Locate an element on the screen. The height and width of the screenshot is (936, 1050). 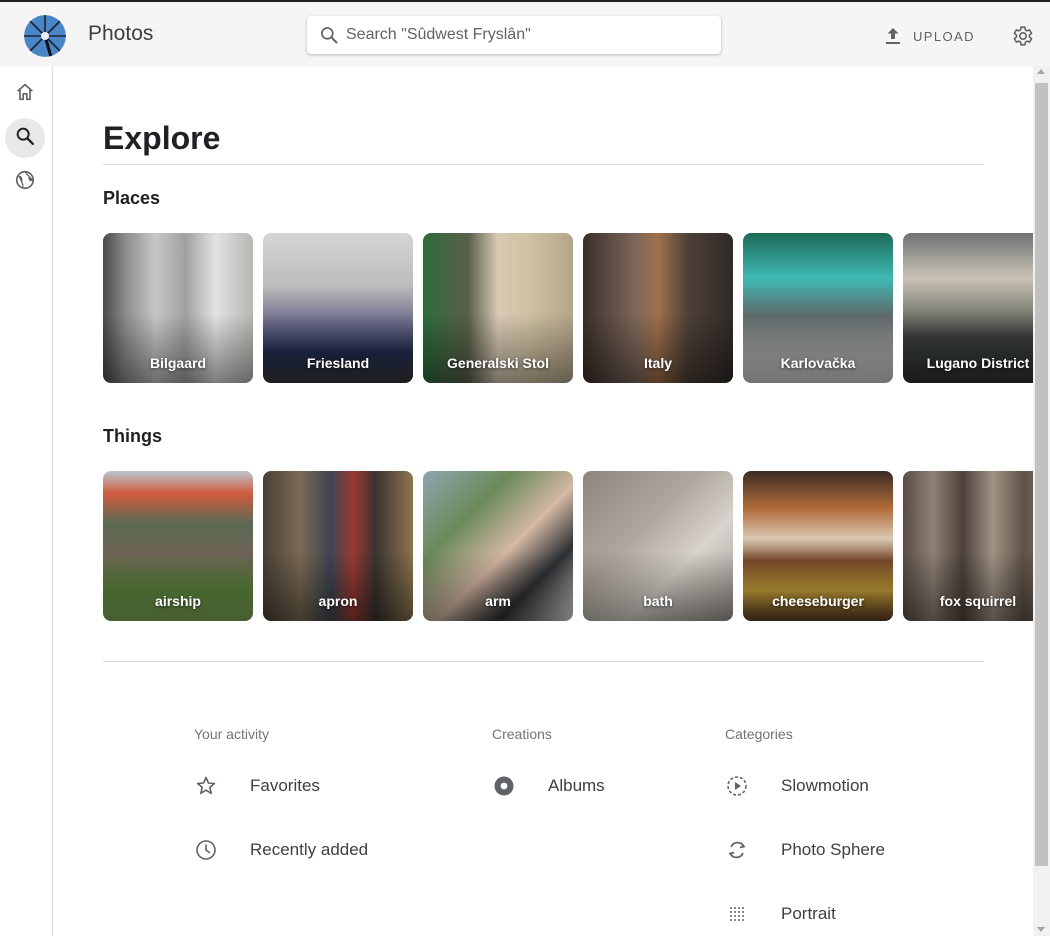
gear-icon is located at coordinates (1022, 36).